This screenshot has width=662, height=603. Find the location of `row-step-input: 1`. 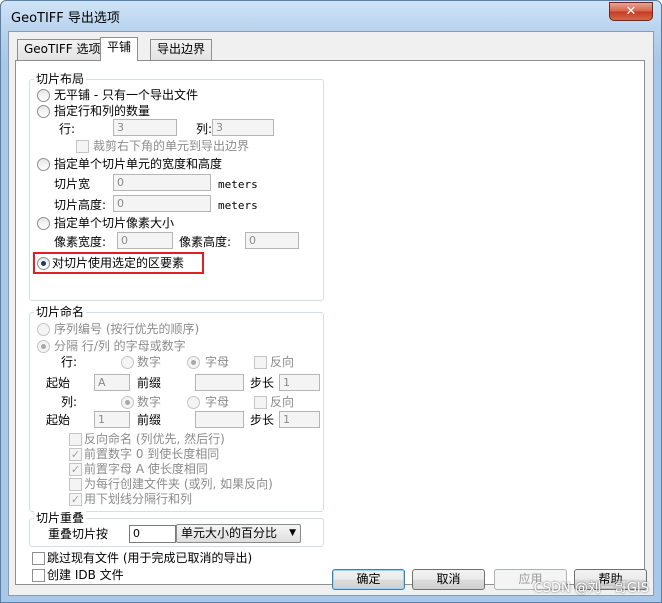

row-step-input: 1 is located at coordinates (299, 382).